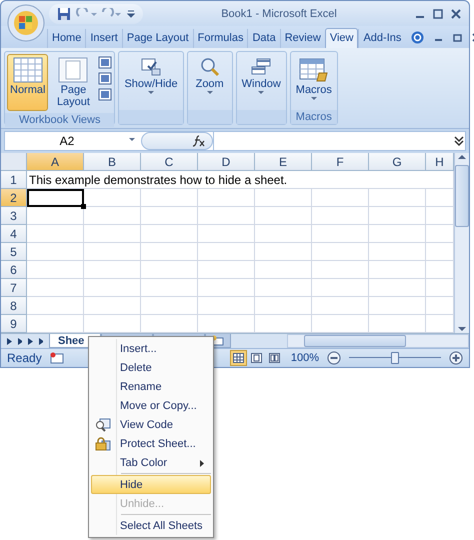 The image size is (474, 540). What do you see at coordinates (151, 386) in the screenshot?
I see `menu-item: Rename` at bounding box center [151, 386].